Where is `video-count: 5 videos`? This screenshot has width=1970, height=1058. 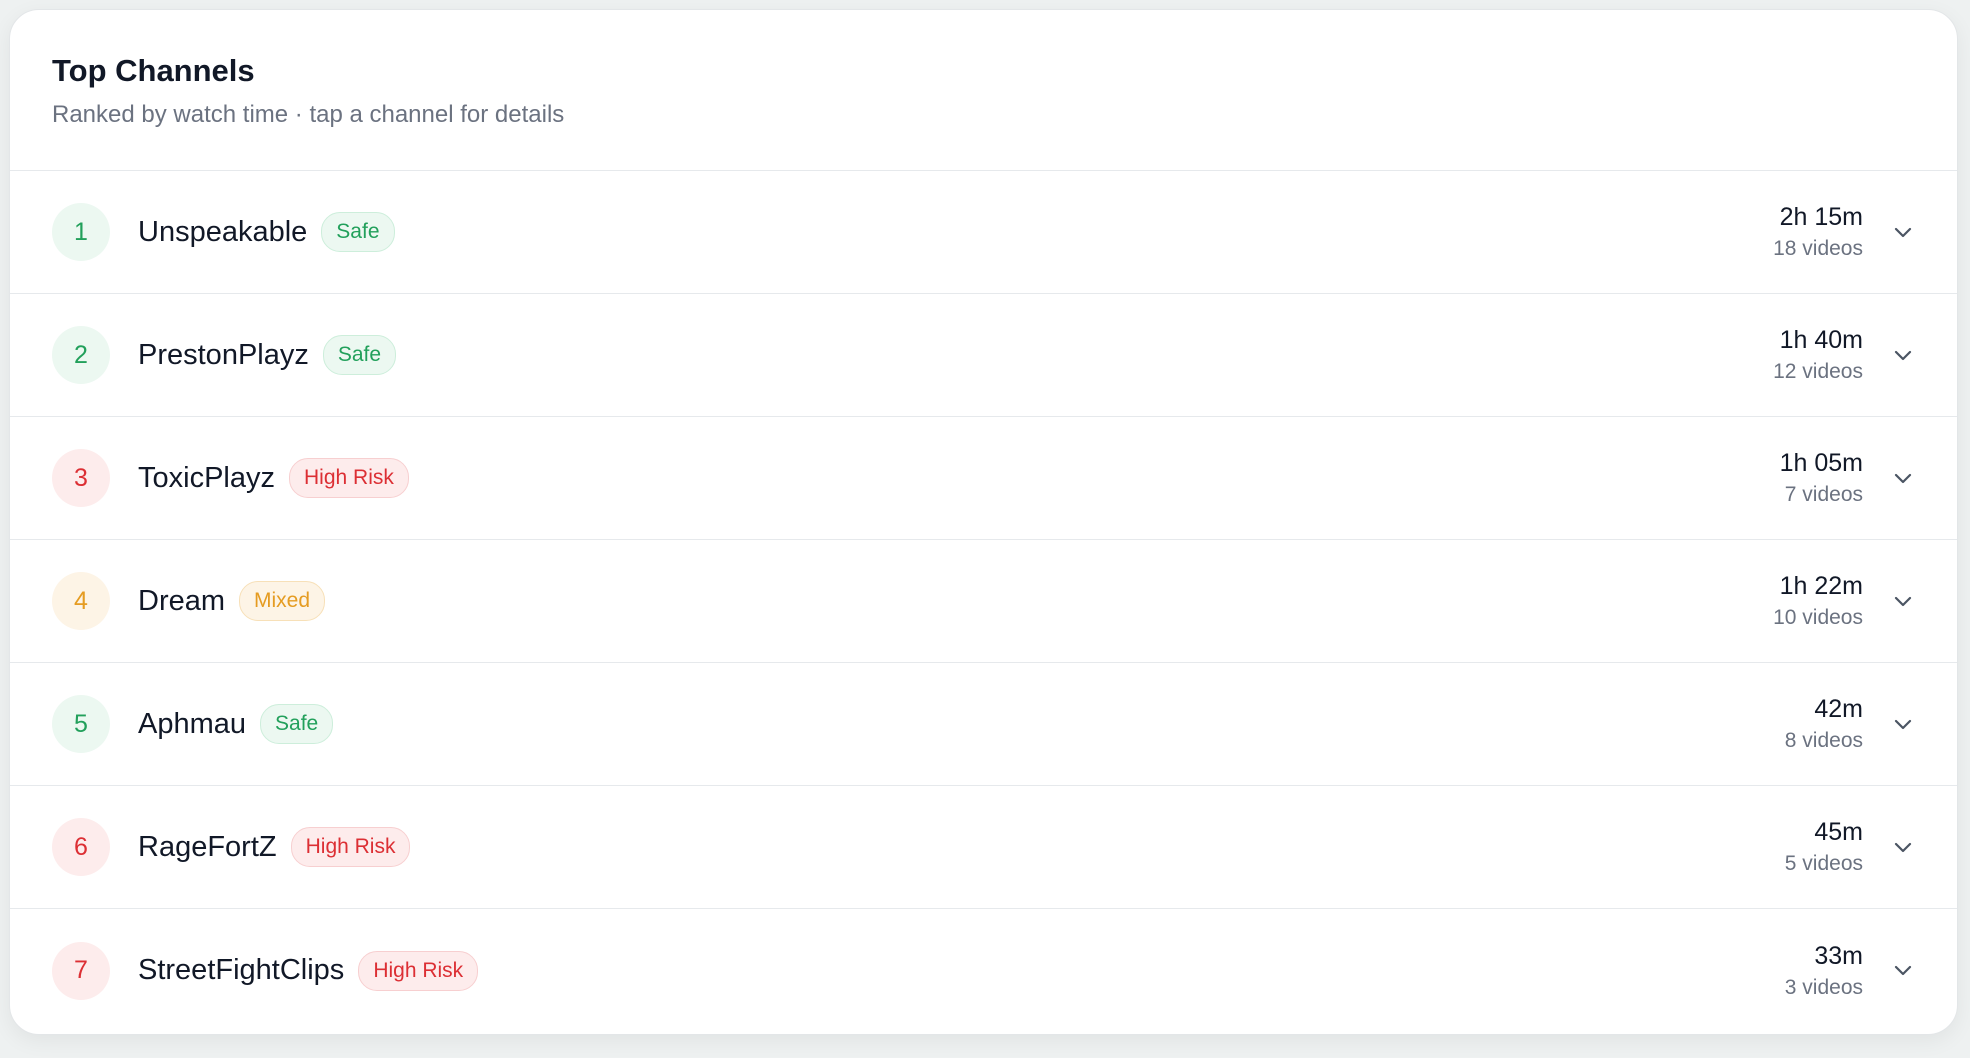 video-count: 5 videos is located at coordinates (1823, 864).